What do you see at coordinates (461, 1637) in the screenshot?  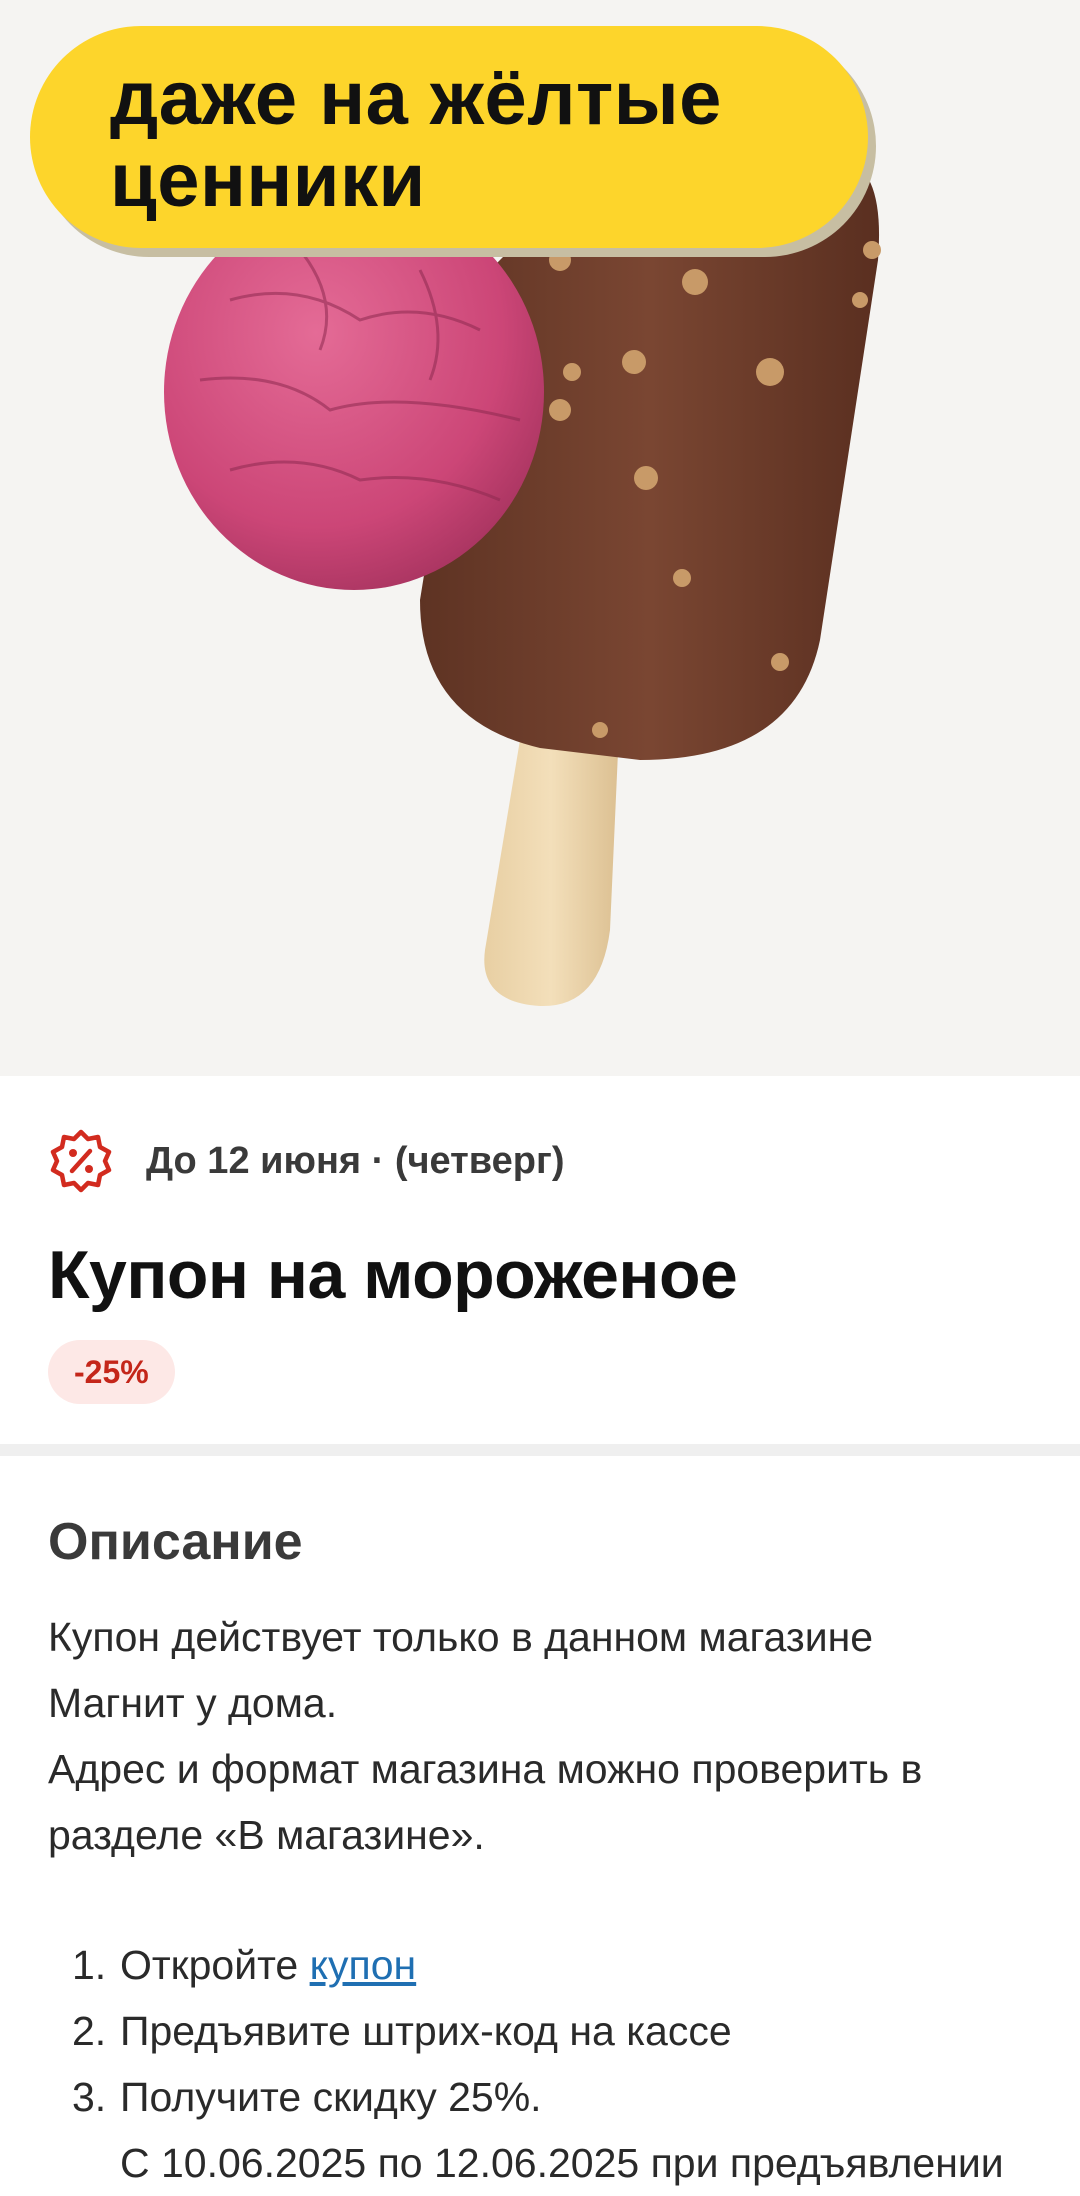 I see `description-line: Купон действует только в данном магазине` at bounding box center [461, 1637].